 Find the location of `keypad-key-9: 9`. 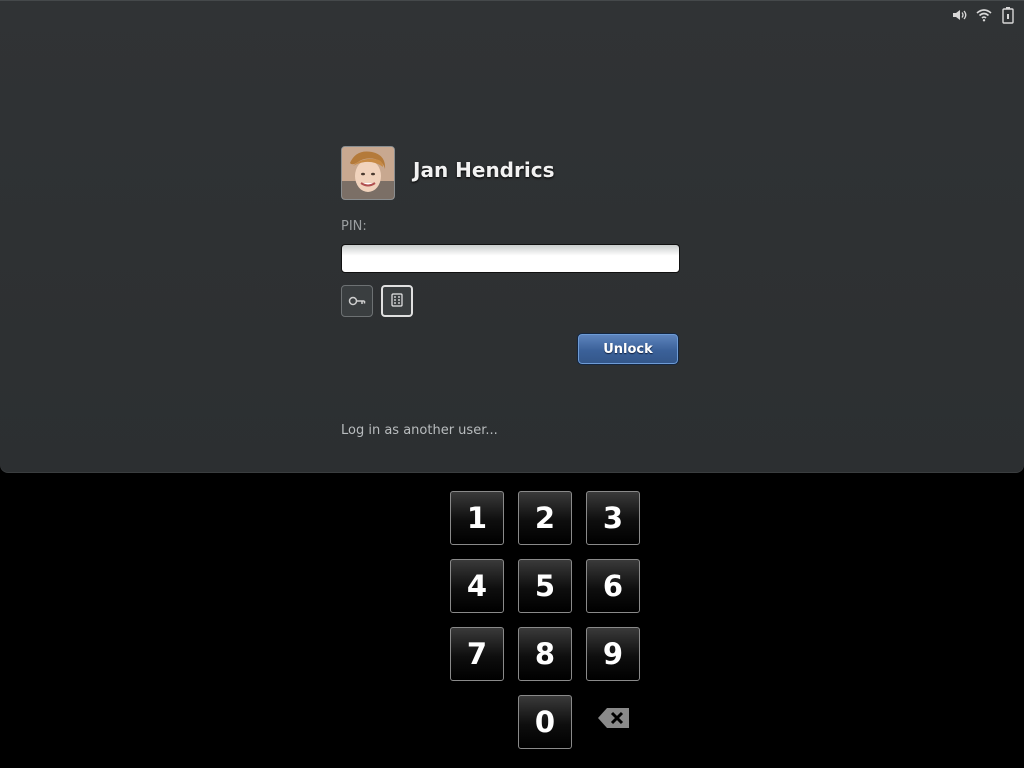

keypad-key-9: 9 is located at coordinates (613, 654).